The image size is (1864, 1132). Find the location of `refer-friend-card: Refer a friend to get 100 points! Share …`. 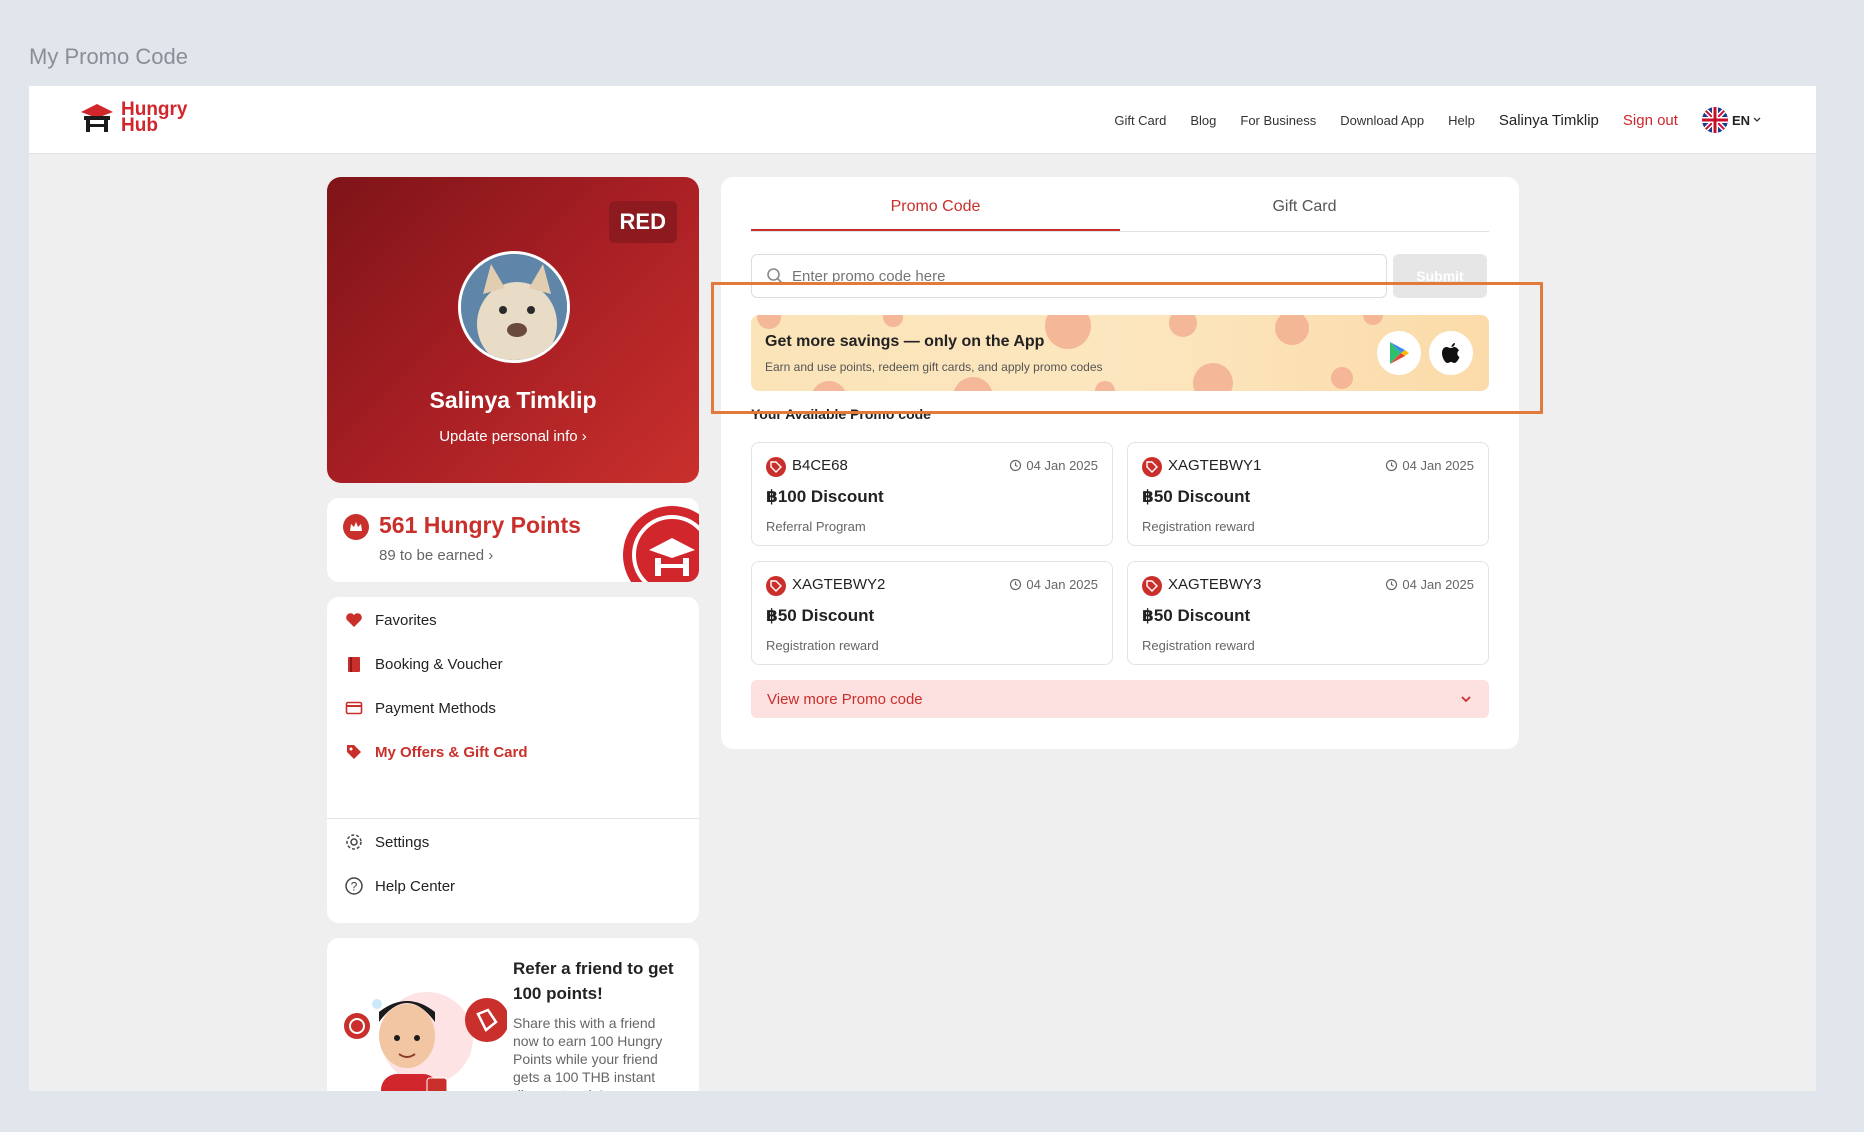

refer-friend-card: Refer a friend to get 100 points! Share … is located at coordinates (513, 1014).